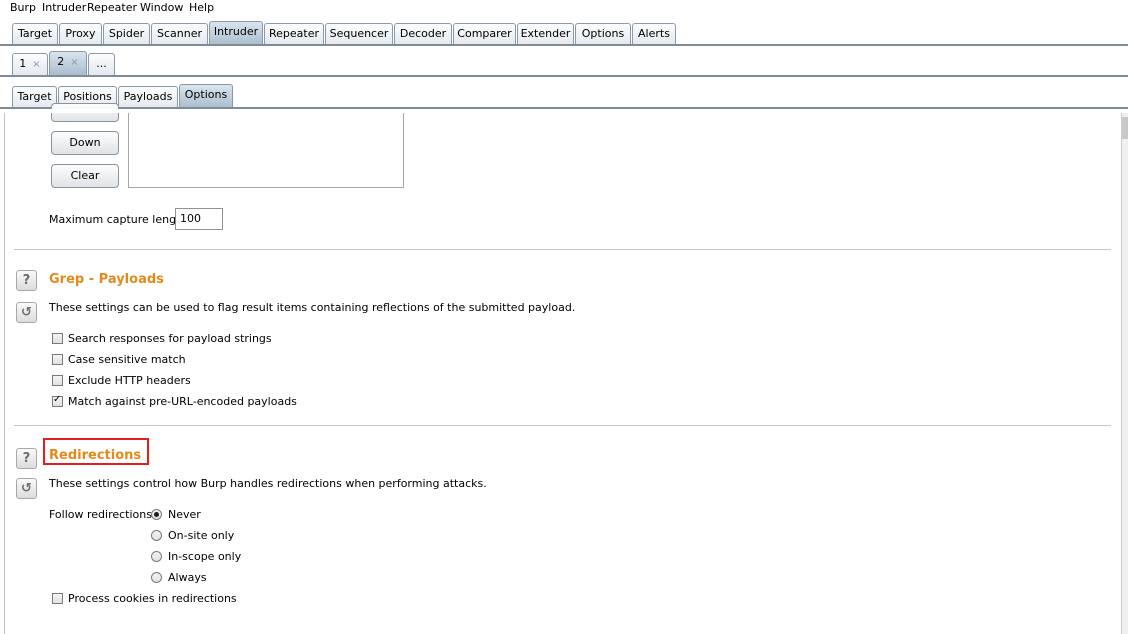 Image resolution: width=1128 pixels, height=634 pixels. What do you see at coordinates (57, 338) in the screenshot?
I see `search-responses-checkbox` at bounding box center [57, 338].